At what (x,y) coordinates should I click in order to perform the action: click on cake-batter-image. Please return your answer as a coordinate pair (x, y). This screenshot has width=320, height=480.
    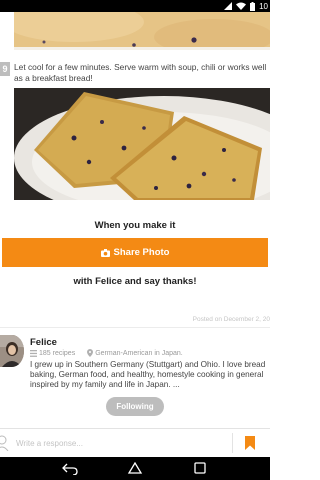
    Looking at the image, I should click on (142, 31).